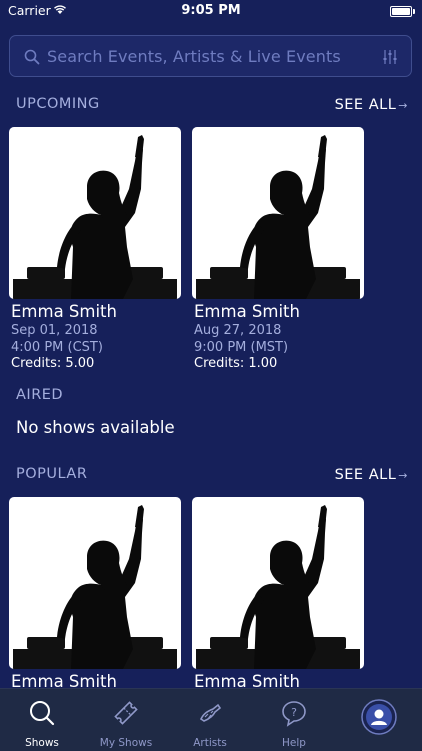 The image size is (422, 751). What do you see at coordinates (52, 474) in the screenshot?
I see `popular-section-title: POPULAR` at bounding box center [52, 474].